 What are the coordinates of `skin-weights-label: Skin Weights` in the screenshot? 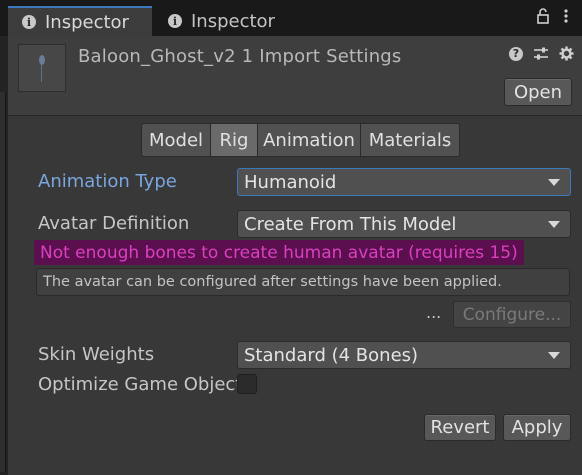 It's located at (96, 354).